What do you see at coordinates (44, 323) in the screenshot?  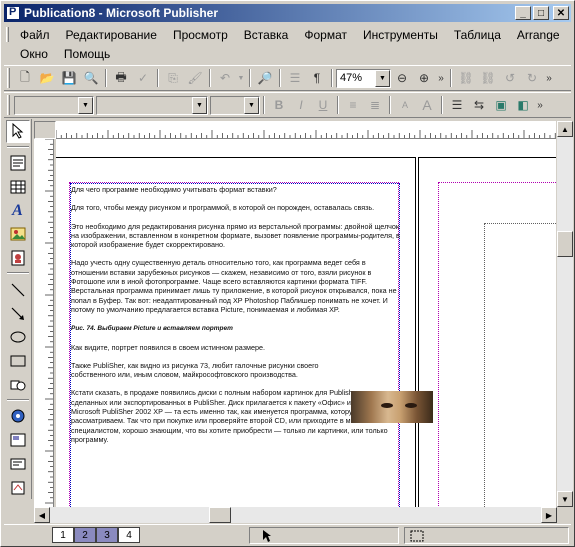 I see `vertical-ruler` at bounding box center [44, 323].